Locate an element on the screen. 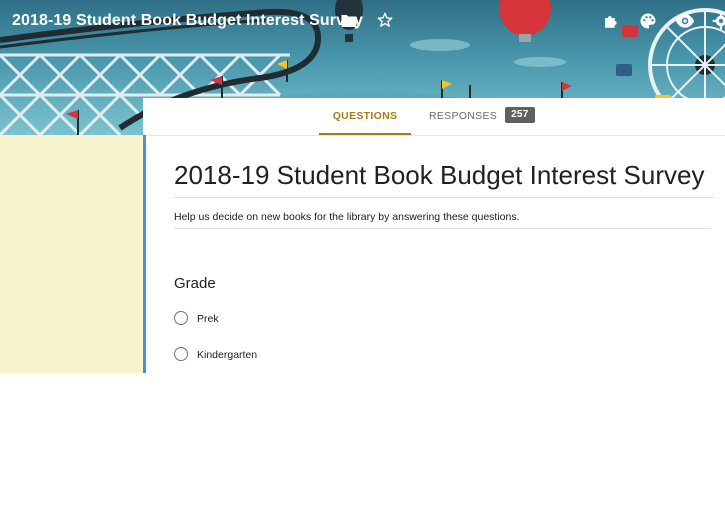  tab-bar: QUESTIONS RESPONSES 257 is located at coordinates (434, 117).